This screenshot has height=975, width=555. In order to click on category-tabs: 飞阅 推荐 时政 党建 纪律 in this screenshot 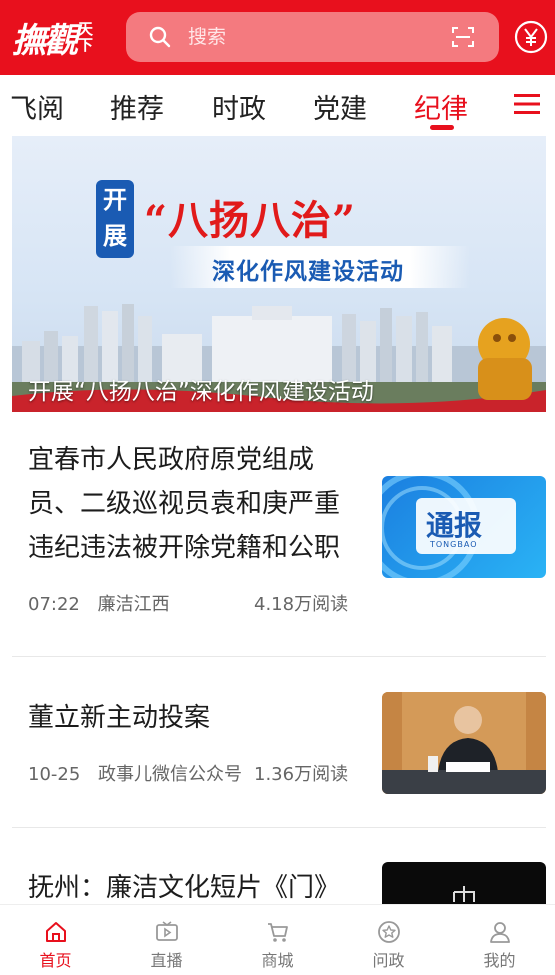, I will do `click(277, 105)`.